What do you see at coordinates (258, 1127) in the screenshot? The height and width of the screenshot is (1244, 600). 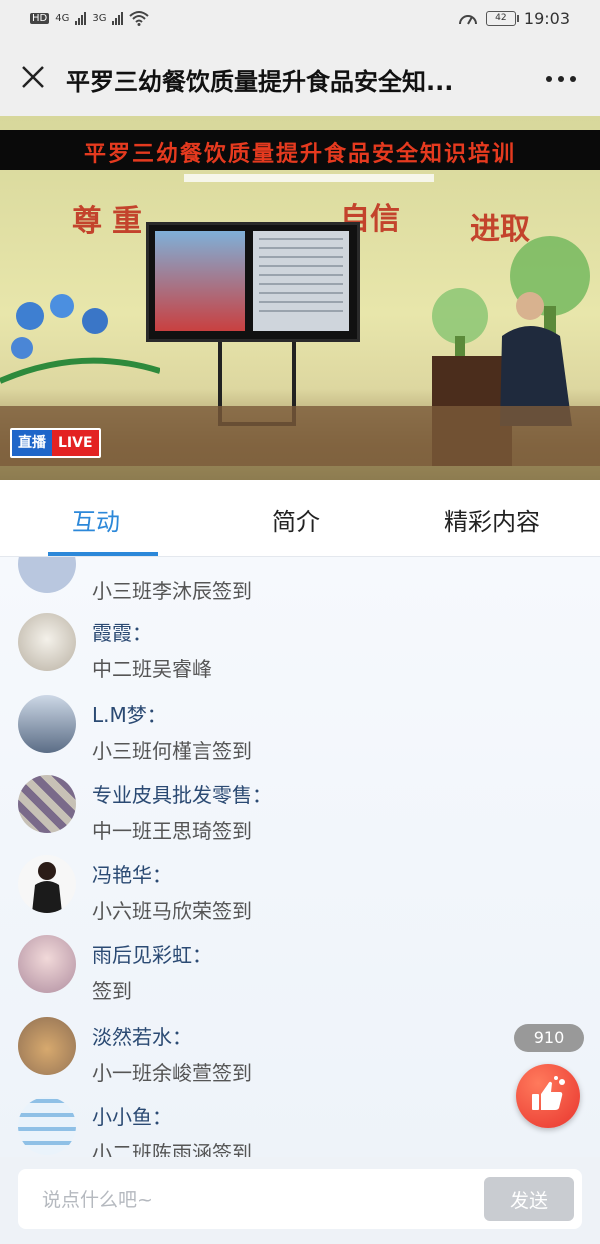 I see `chat-message: 小小鱼： 小二班陈雨涵签到` at bounding box center [258, 1127].